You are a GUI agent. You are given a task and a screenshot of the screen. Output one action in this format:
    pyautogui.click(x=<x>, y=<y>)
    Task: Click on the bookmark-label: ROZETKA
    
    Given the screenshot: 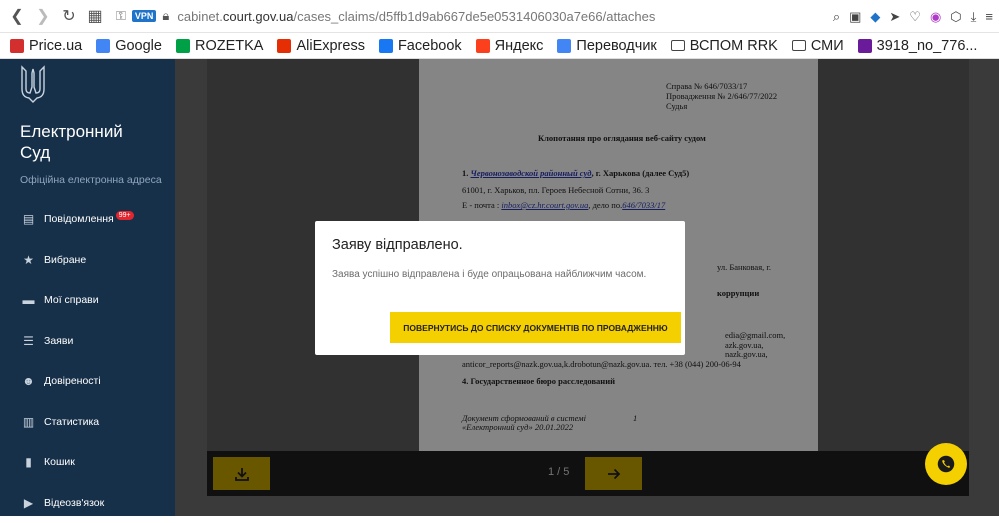 What is the action you would take?
    pyautogui.click(x=229, y=46)
    